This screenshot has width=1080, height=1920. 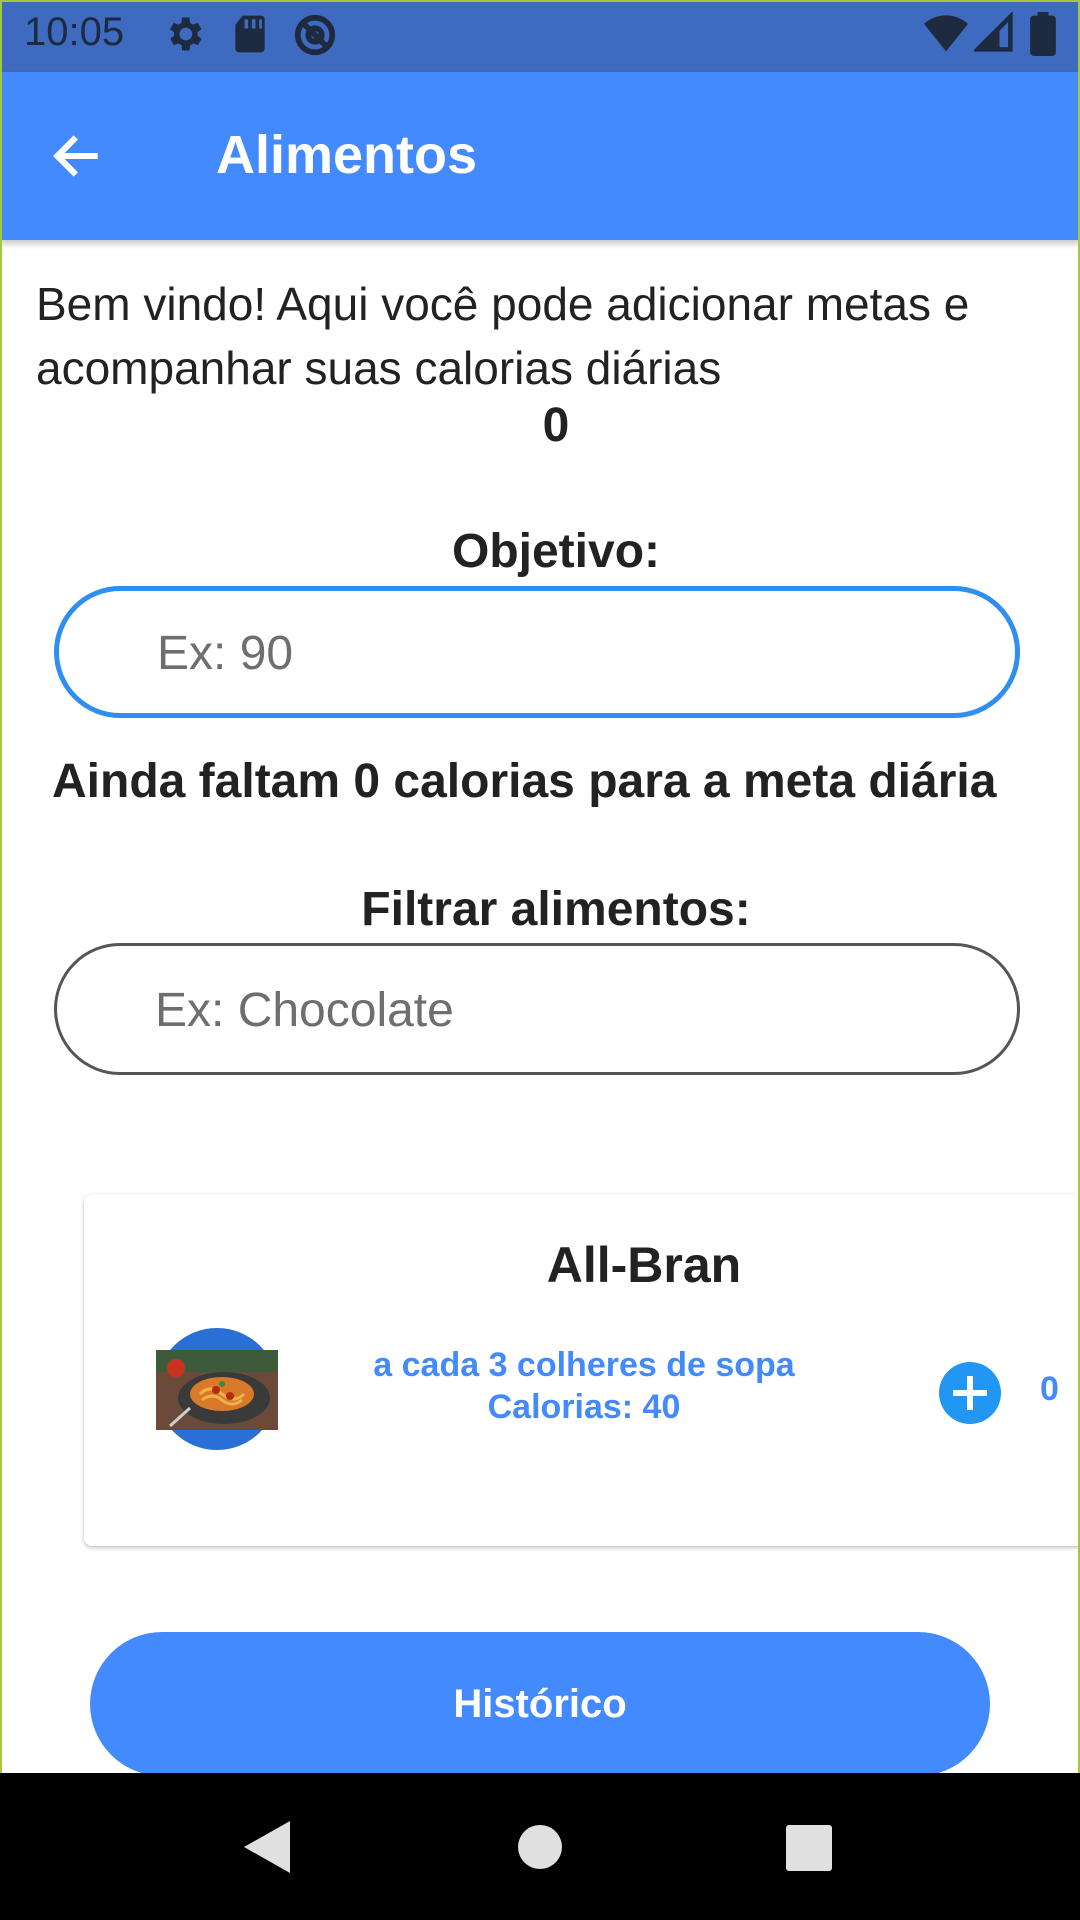 I want to click on goal-input, so click(x=567, y=653).